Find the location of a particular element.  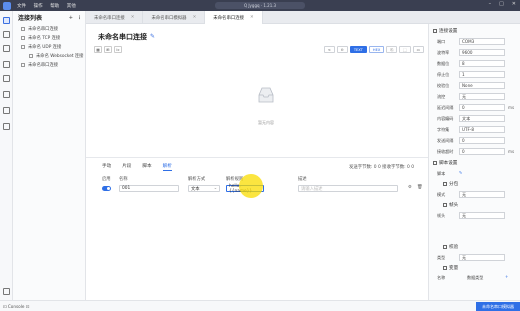

checksum-select: 无 is located at coordinates (482, 257).